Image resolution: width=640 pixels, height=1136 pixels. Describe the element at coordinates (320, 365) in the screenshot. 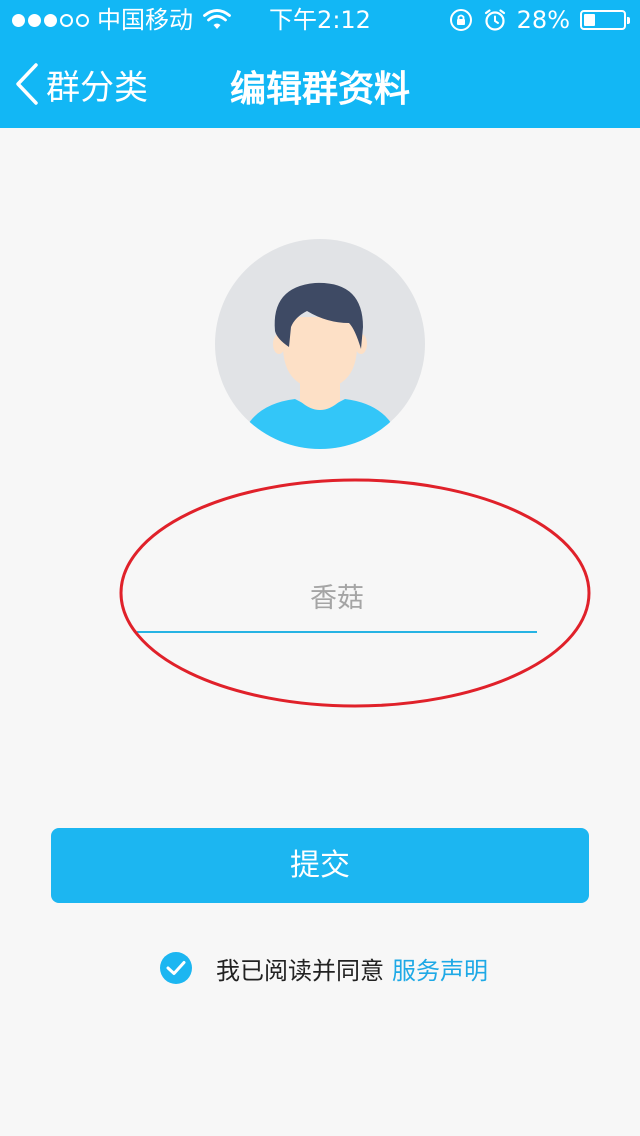

I see `default-avatar-icon` at that location.